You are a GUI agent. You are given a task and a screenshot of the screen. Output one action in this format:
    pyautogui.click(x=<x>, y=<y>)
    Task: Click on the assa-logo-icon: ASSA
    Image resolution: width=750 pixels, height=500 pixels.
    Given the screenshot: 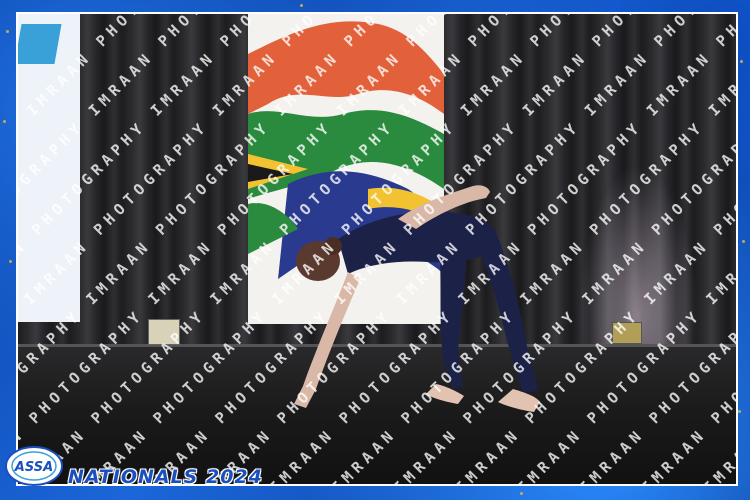 What is the action you would take?
    pyautogui.click(x=34, y=466)
    